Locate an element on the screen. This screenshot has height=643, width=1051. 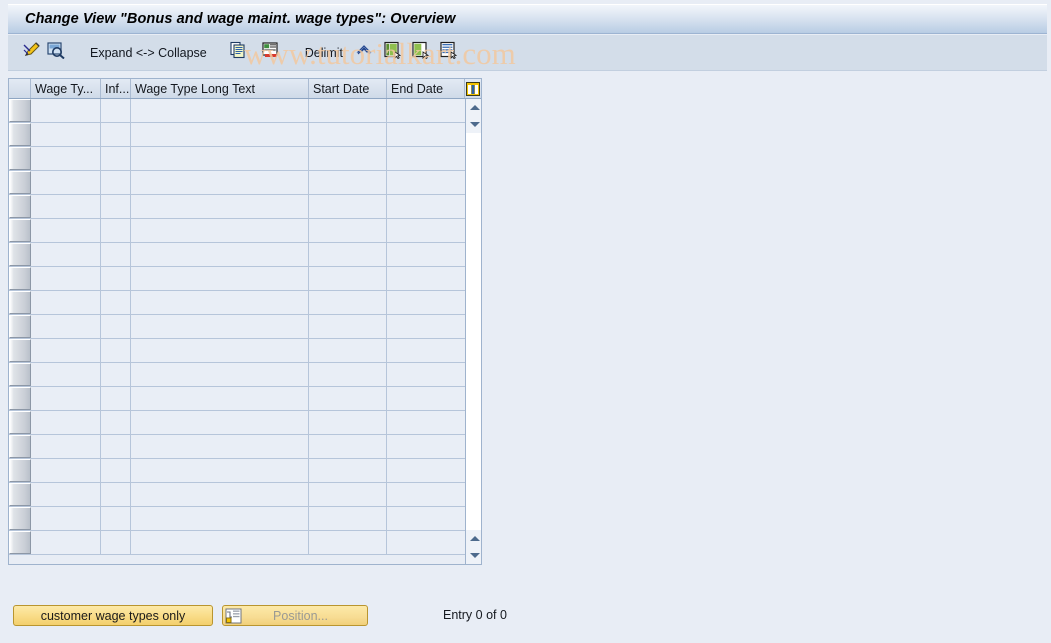
scroll-up-button-top is located at coordinates (473, 107).